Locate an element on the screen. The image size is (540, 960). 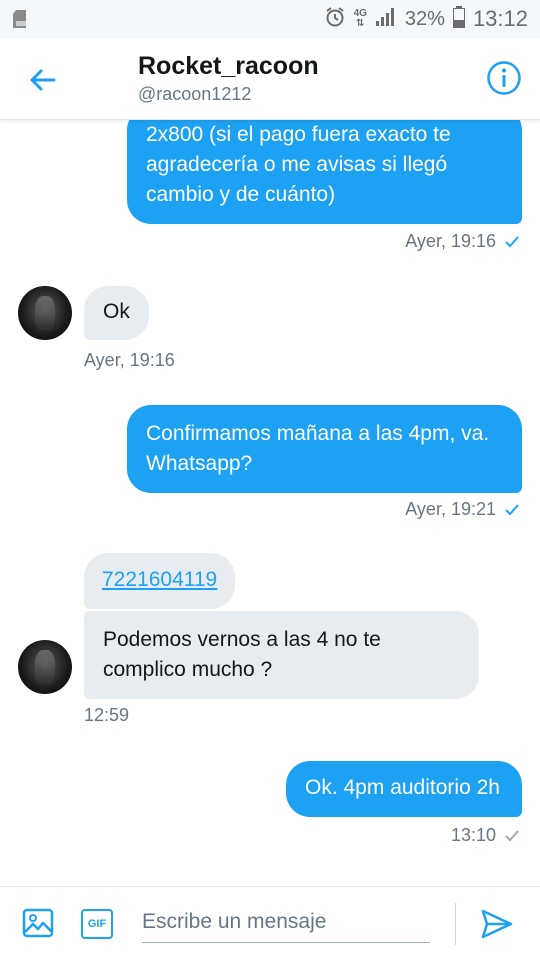
image-icon is located at coordinates (38, 923).